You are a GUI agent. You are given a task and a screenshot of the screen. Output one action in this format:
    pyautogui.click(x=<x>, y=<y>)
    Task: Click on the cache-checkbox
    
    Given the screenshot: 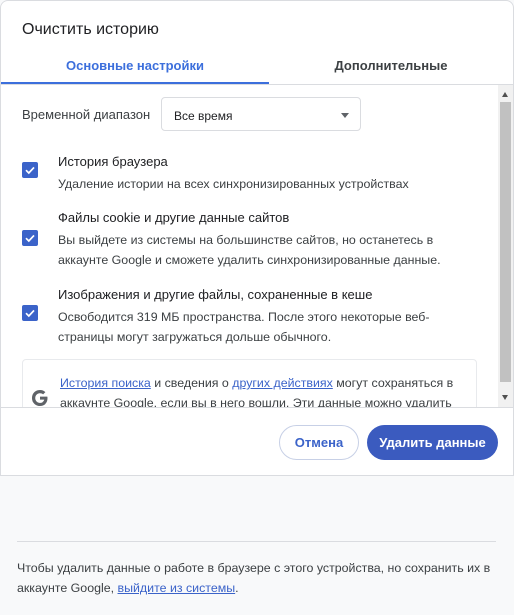 What is the action you would take?
    pyautogui.click(x=30, y=313)
    